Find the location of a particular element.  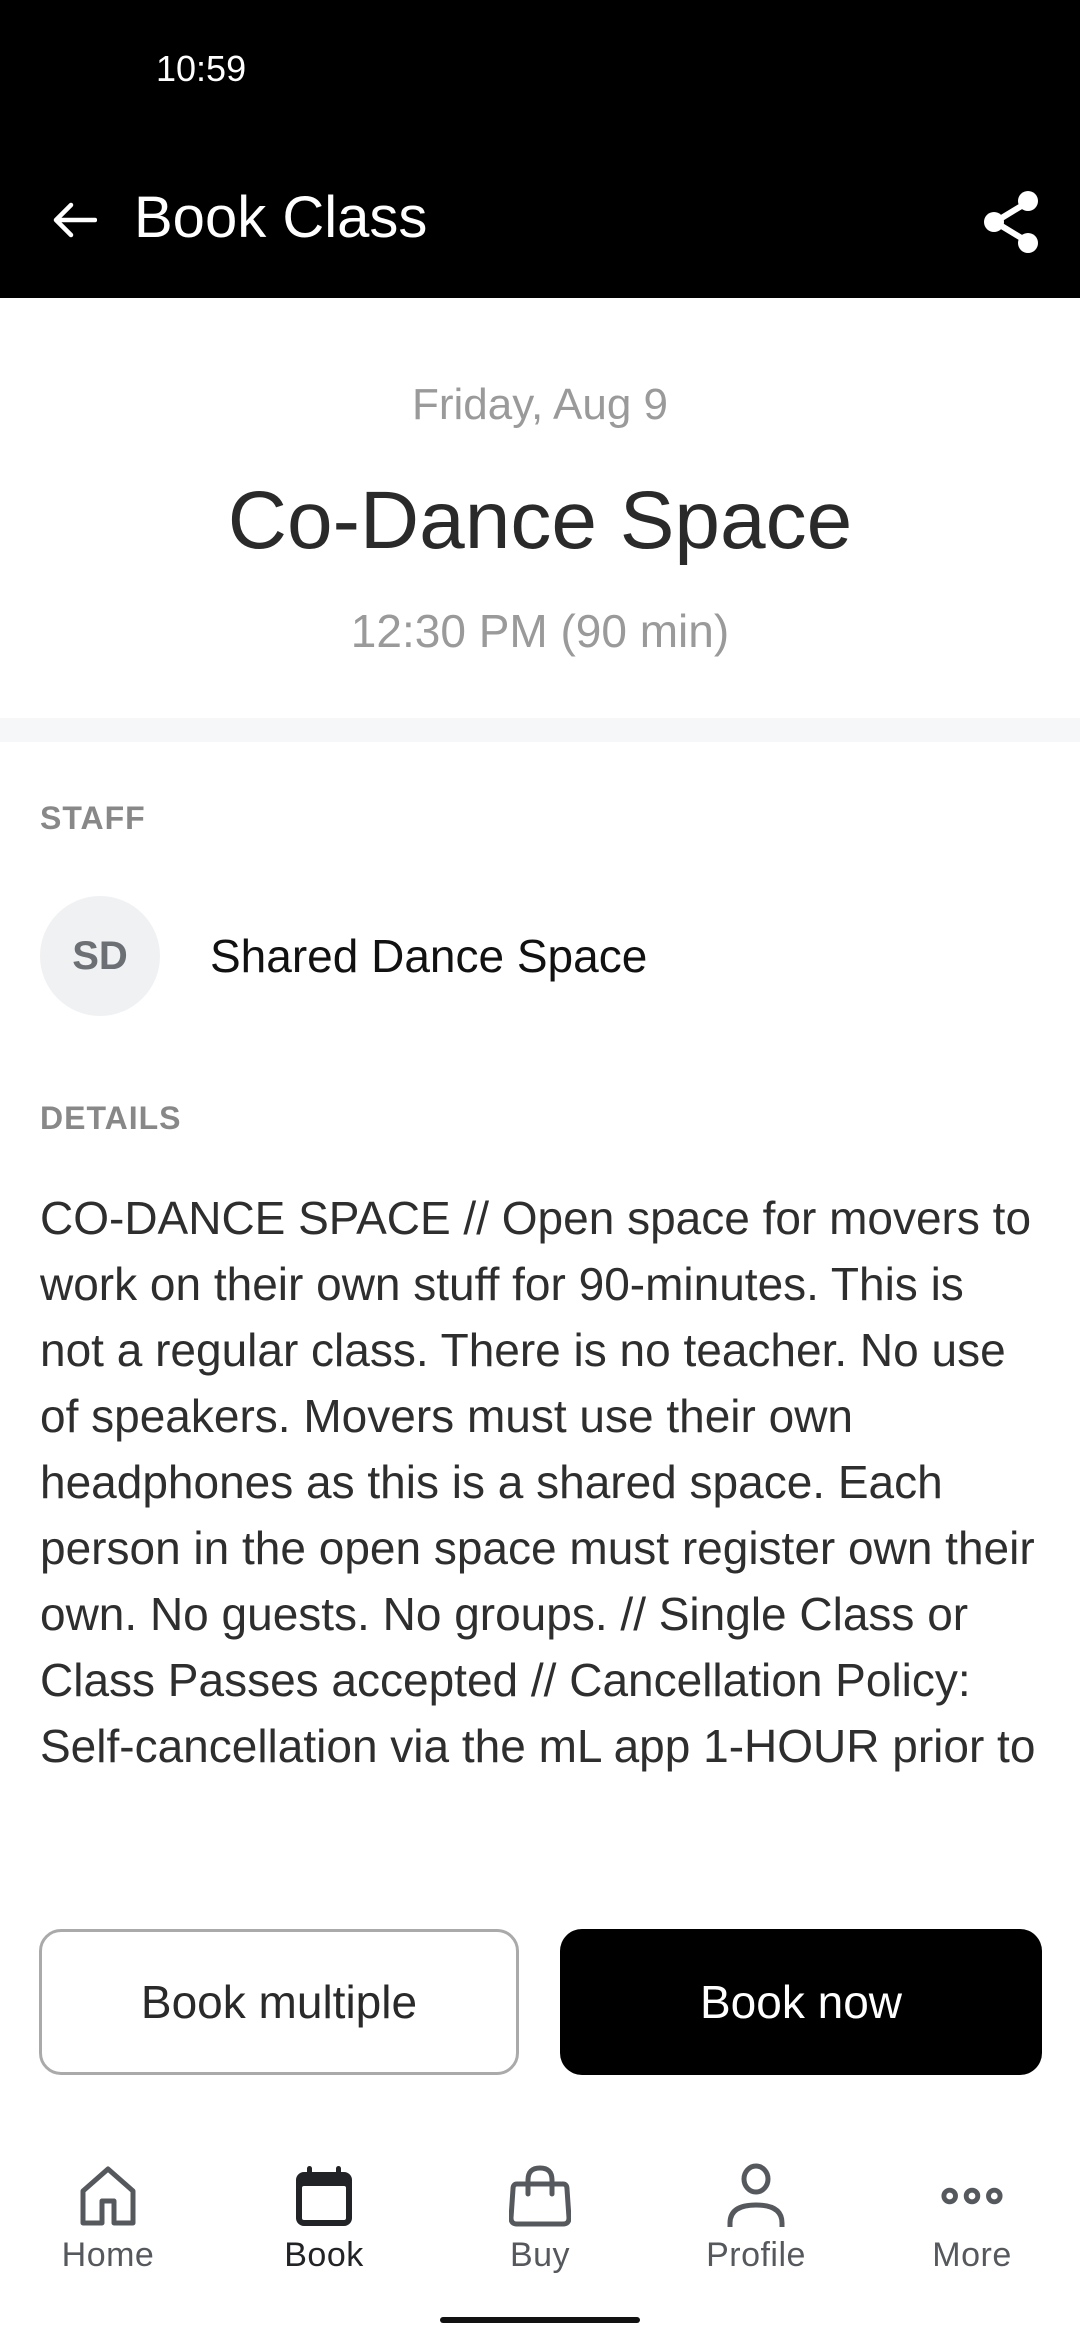

staff-item: SD Shared Dance Space is located at coordinates (343, 956).